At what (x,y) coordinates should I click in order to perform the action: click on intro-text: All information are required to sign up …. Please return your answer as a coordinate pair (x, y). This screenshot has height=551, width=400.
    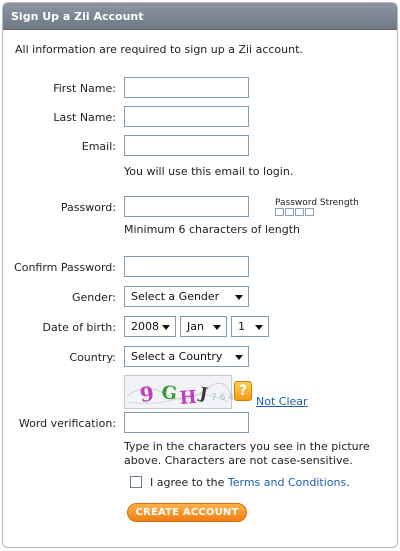
    Looking at the image, I should click on (159, 49).